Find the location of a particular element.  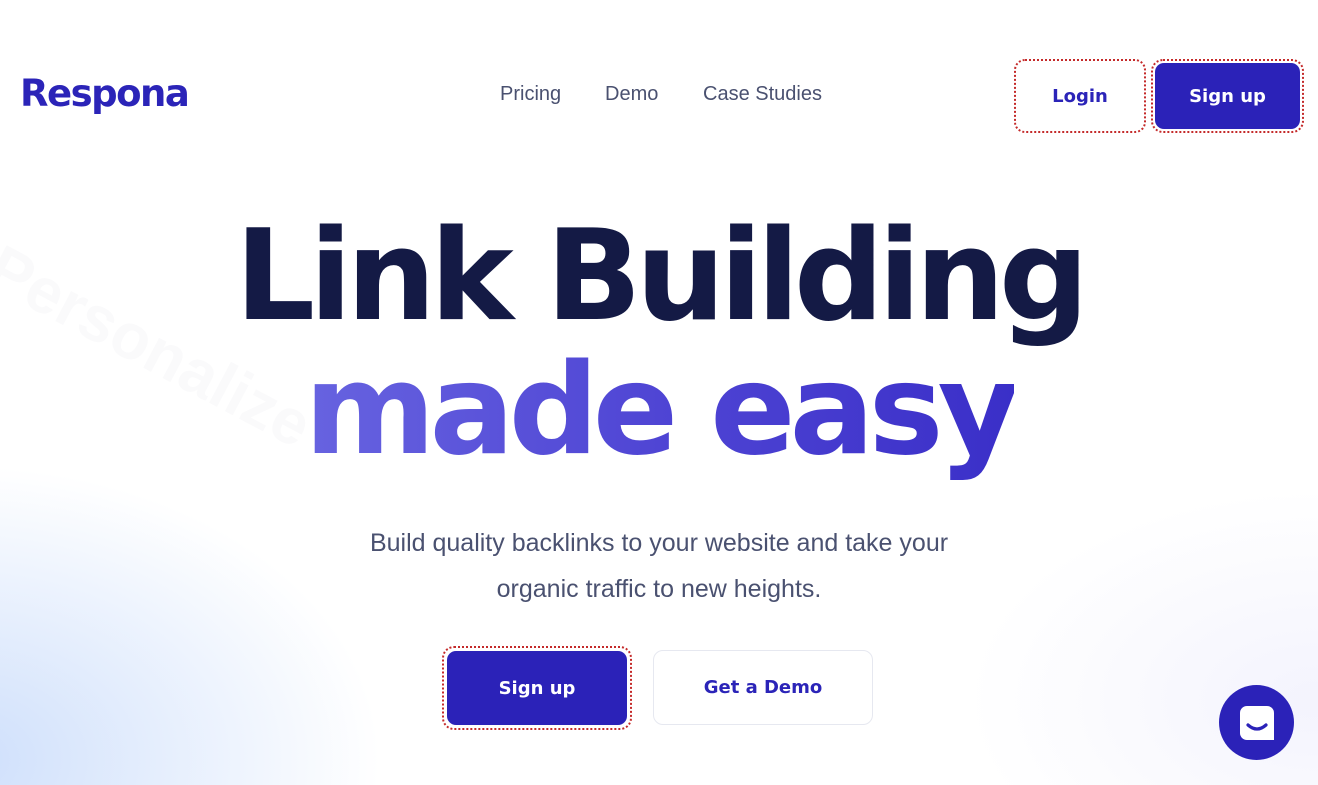

hero-title-accent-text: made easy is located at coordinates (661, 409).